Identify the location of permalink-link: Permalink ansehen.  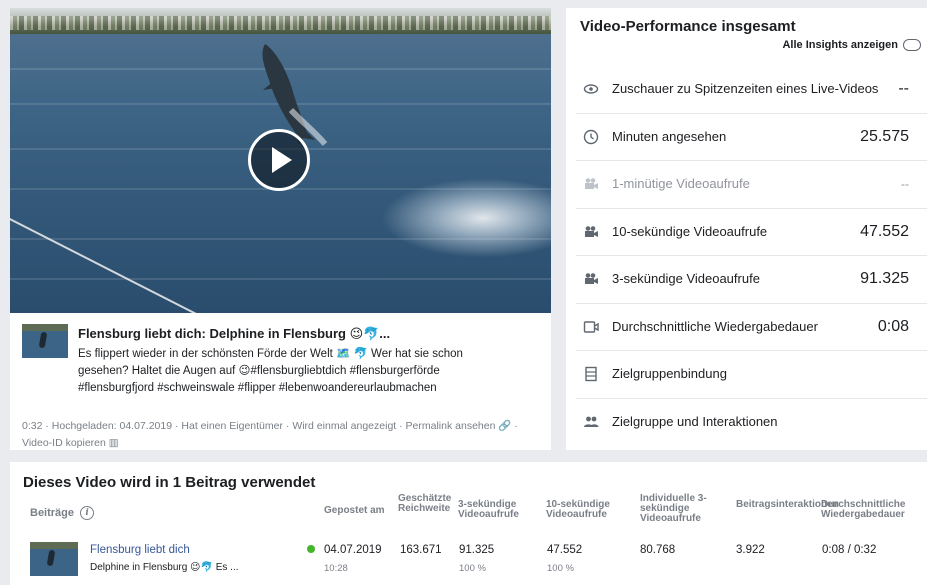
(451, 426).